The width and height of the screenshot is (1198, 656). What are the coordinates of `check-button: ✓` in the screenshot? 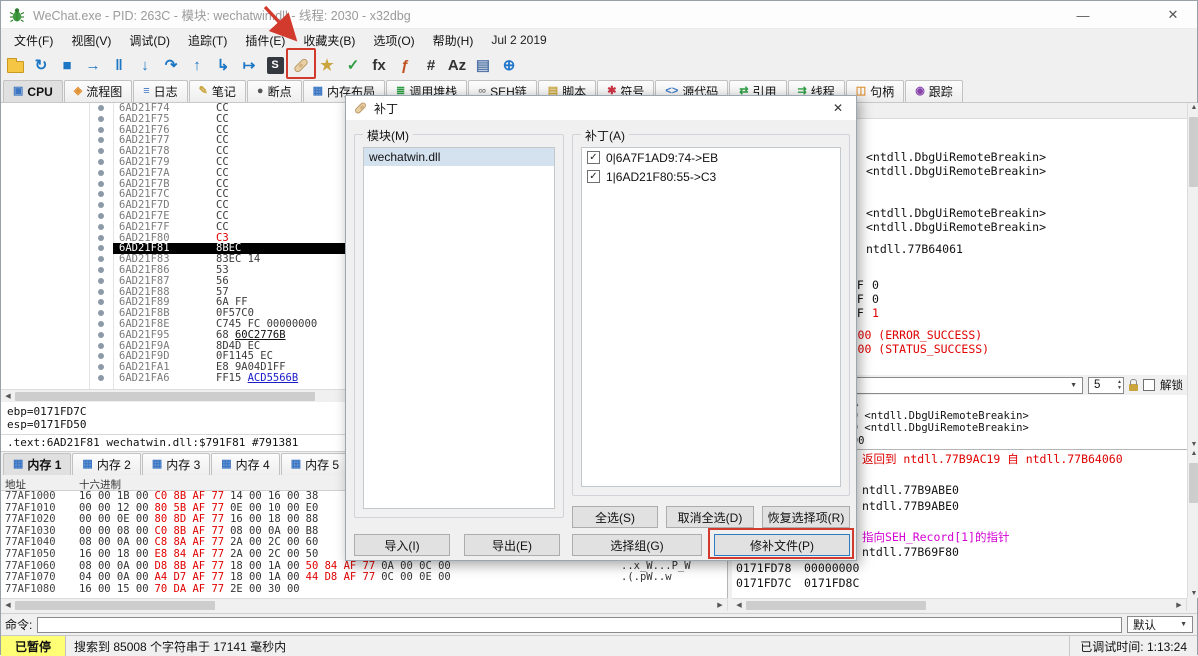 It's located at (353, 65).